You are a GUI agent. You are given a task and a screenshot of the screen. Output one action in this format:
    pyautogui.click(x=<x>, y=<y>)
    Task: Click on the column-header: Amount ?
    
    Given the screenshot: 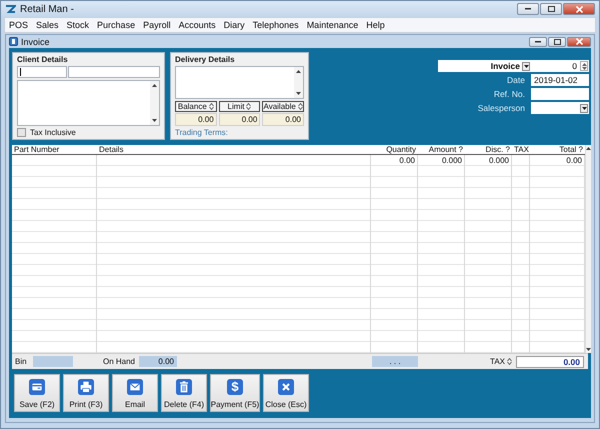 What is the action you would take?
    pyautogui.click(x=441, y=149)
    